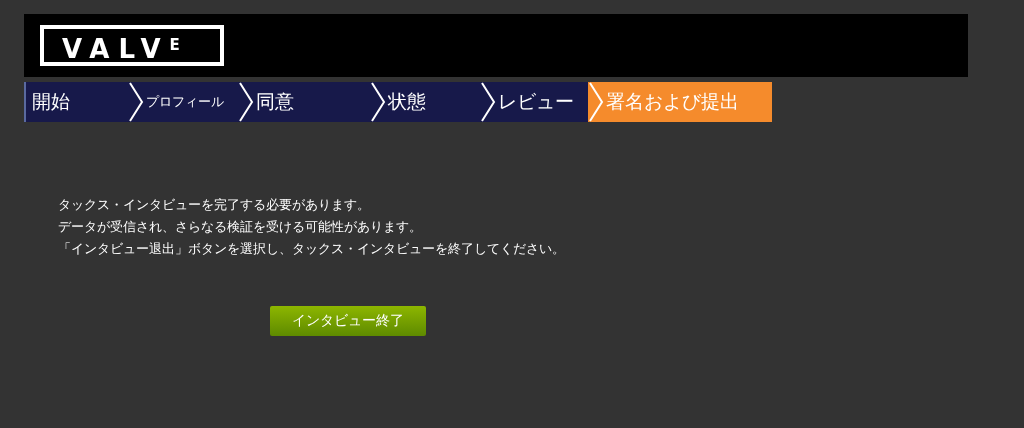  I want to click on step-tab: 同意, so click(304, 102).